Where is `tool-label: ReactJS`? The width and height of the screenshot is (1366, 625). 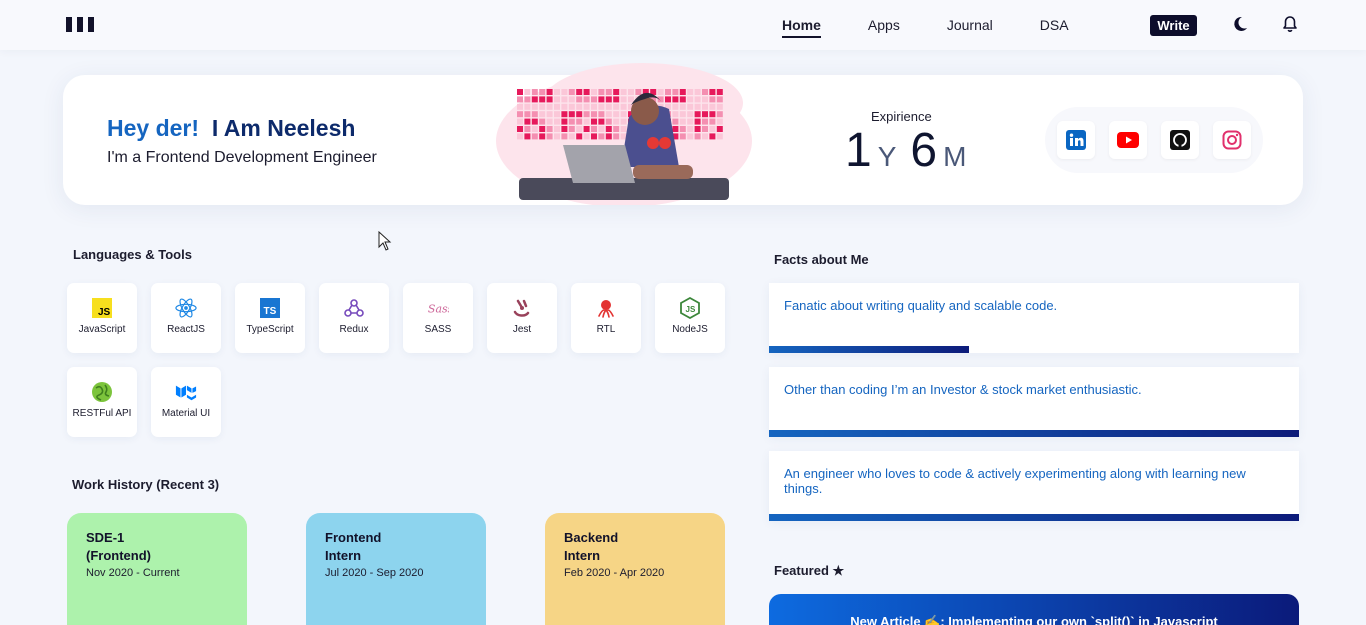
tool-label: ReactJS is located at coordinates (186, 329).